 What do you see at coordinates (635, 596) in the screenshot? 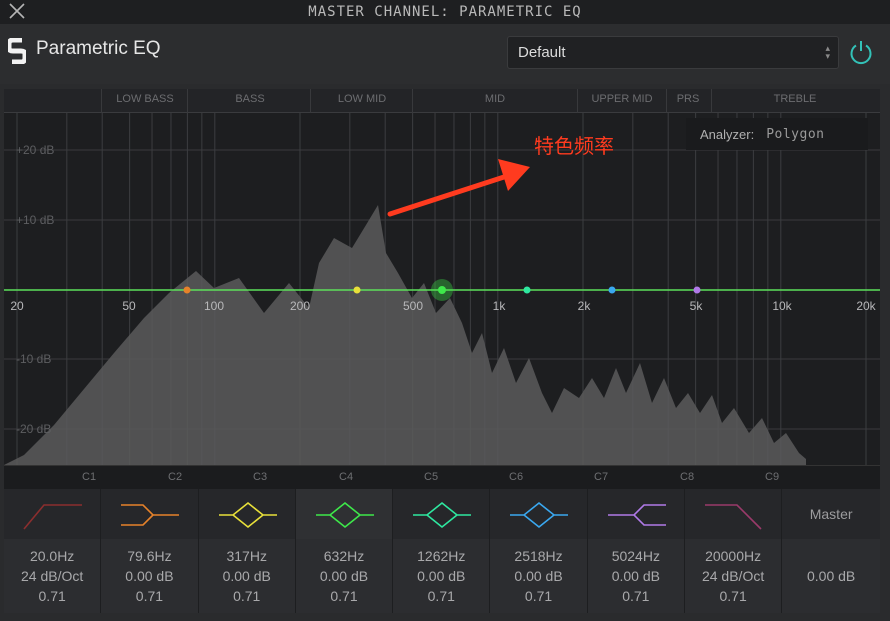
I see `band-7-q: 0.71` at bounding box center [635, 596].